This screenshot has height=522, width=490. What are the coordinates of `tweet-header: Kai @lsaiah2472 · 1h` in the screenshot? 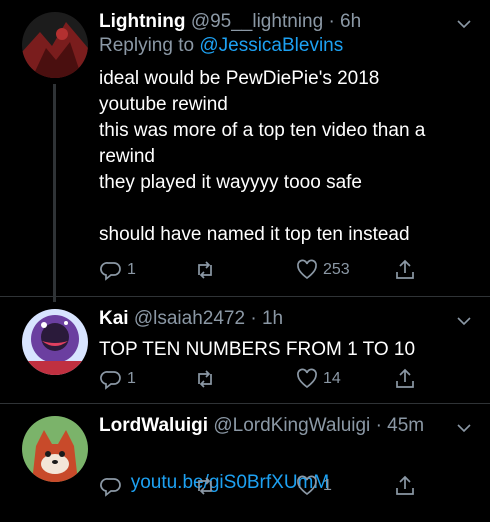 It's located at (284, 319).